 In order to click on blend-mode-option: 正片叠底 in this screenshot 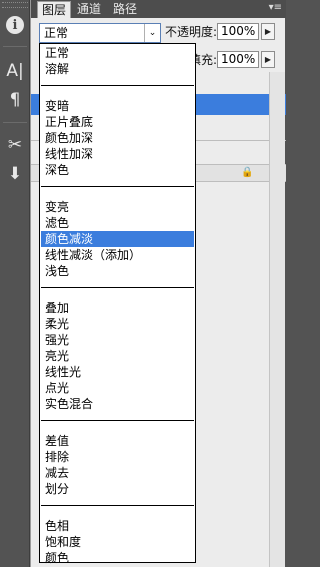, I will do `click(117, 122)`.